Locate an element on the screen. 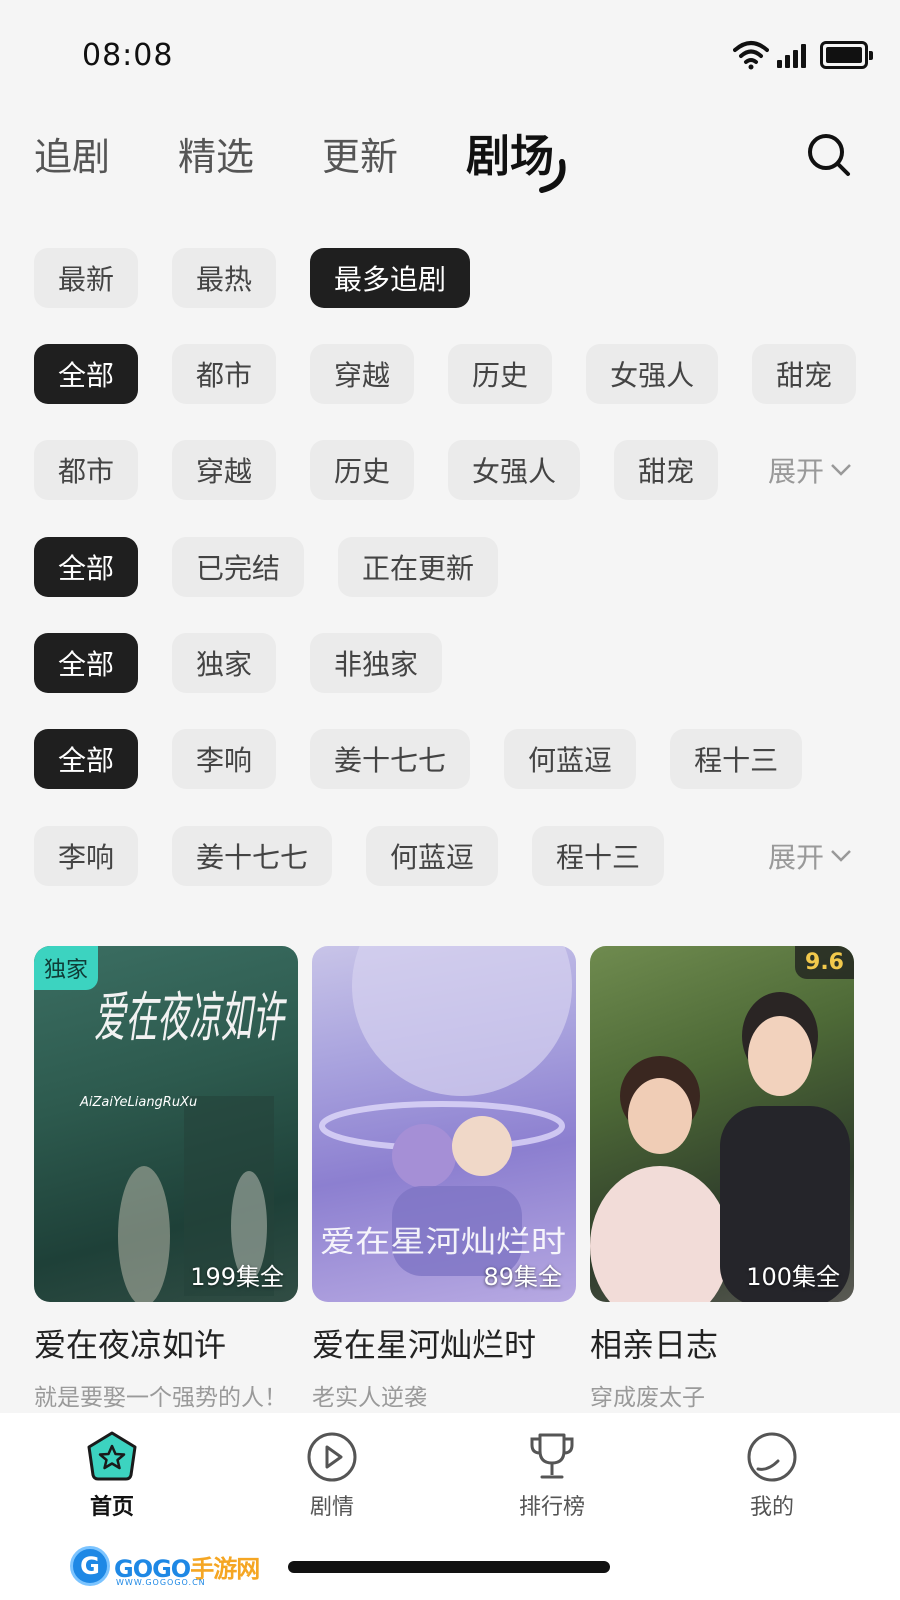 This screenshot has height=1600, width=900. genre-filter-row-2: 都市 穿越 历史 女强人 甜宠 展开 is located at coordinates (452, 470).